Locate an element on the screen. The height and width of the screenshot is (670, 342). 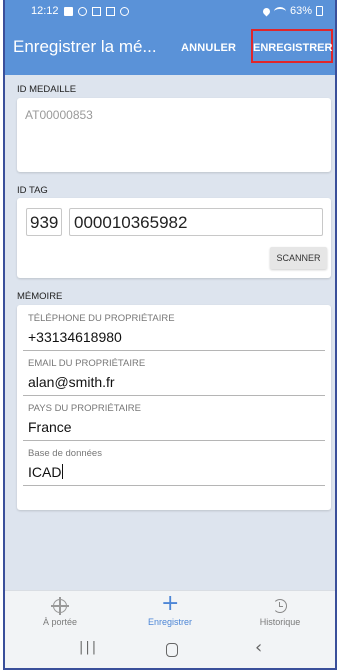
country-field-underline is located at coordinates (174, 440).